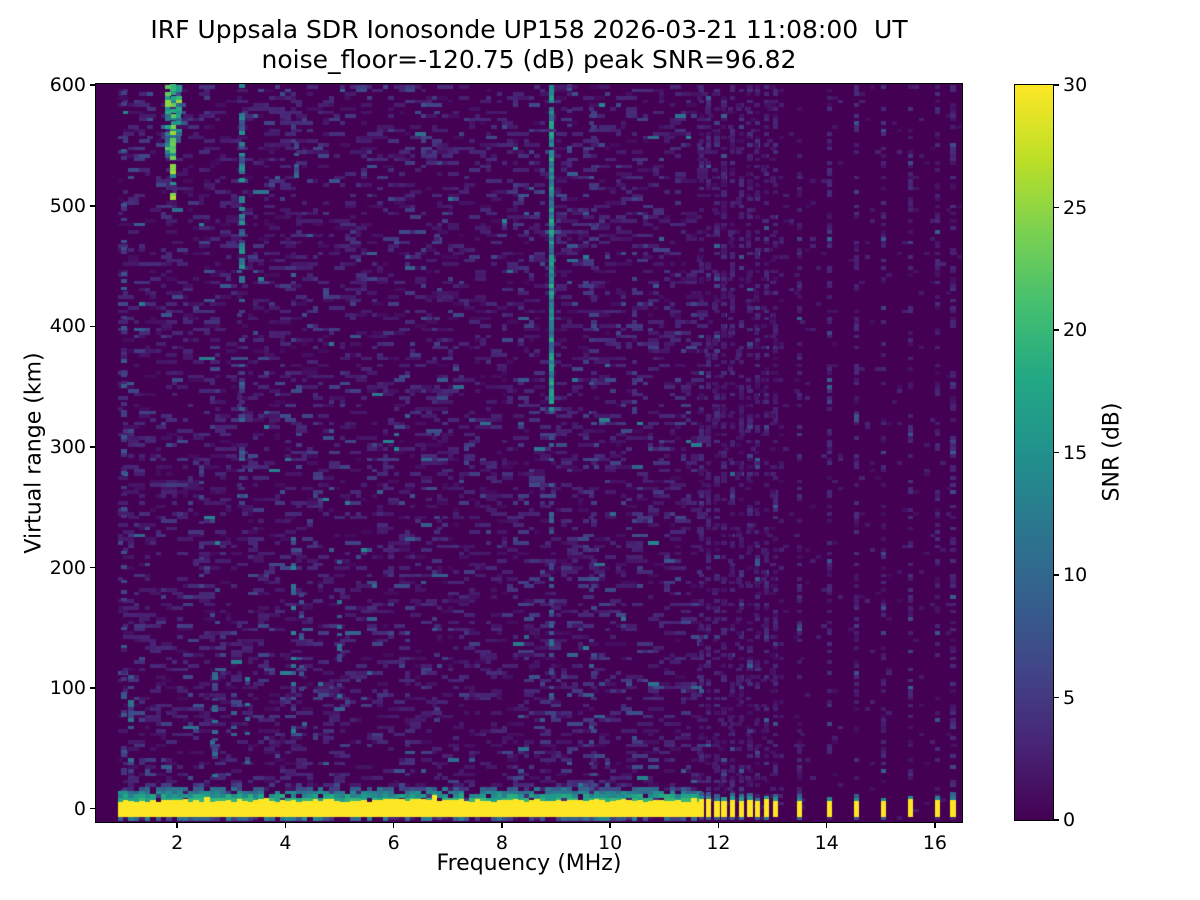  What do you see at coordinates (393, 843) in the screenshot?
I see `x-tick-label: 6` at bounding box center [393, 843].